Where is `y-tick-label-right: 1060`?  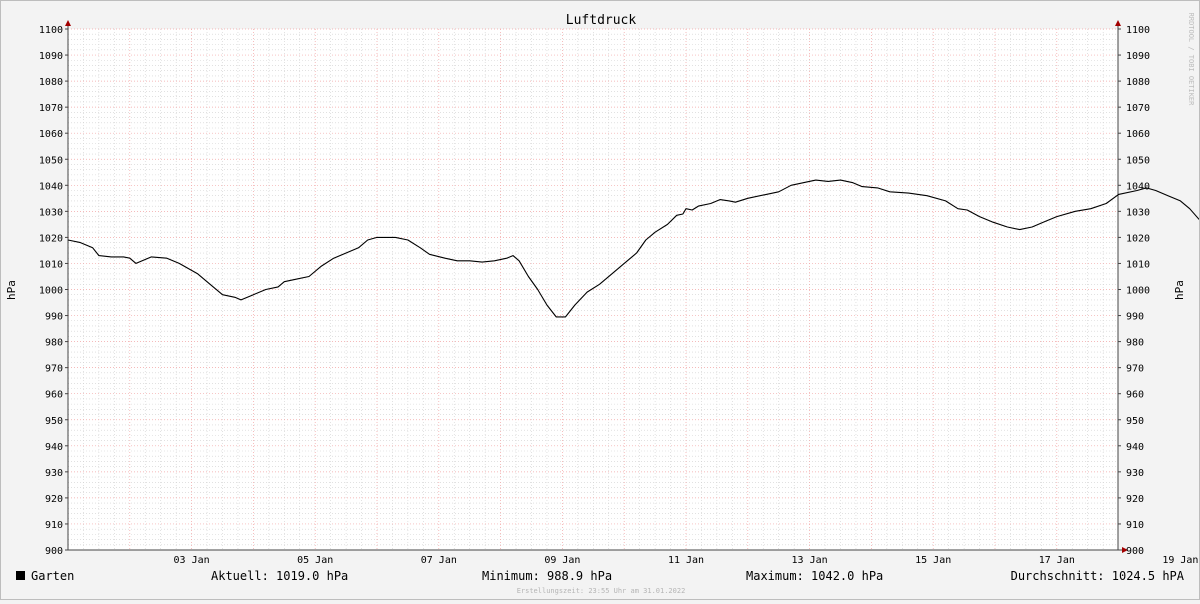
y-tick-label-right: 1060 is located at coordinates (1138, 134).